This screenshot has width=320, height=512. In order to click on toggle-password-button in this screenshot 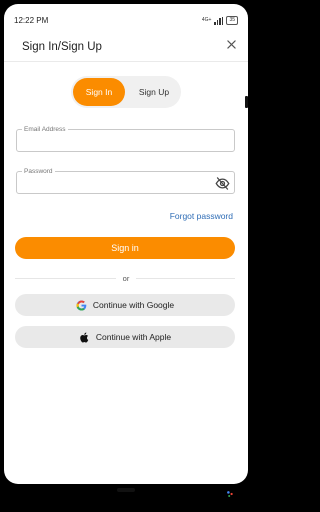, I will do `click(222, 183)`.